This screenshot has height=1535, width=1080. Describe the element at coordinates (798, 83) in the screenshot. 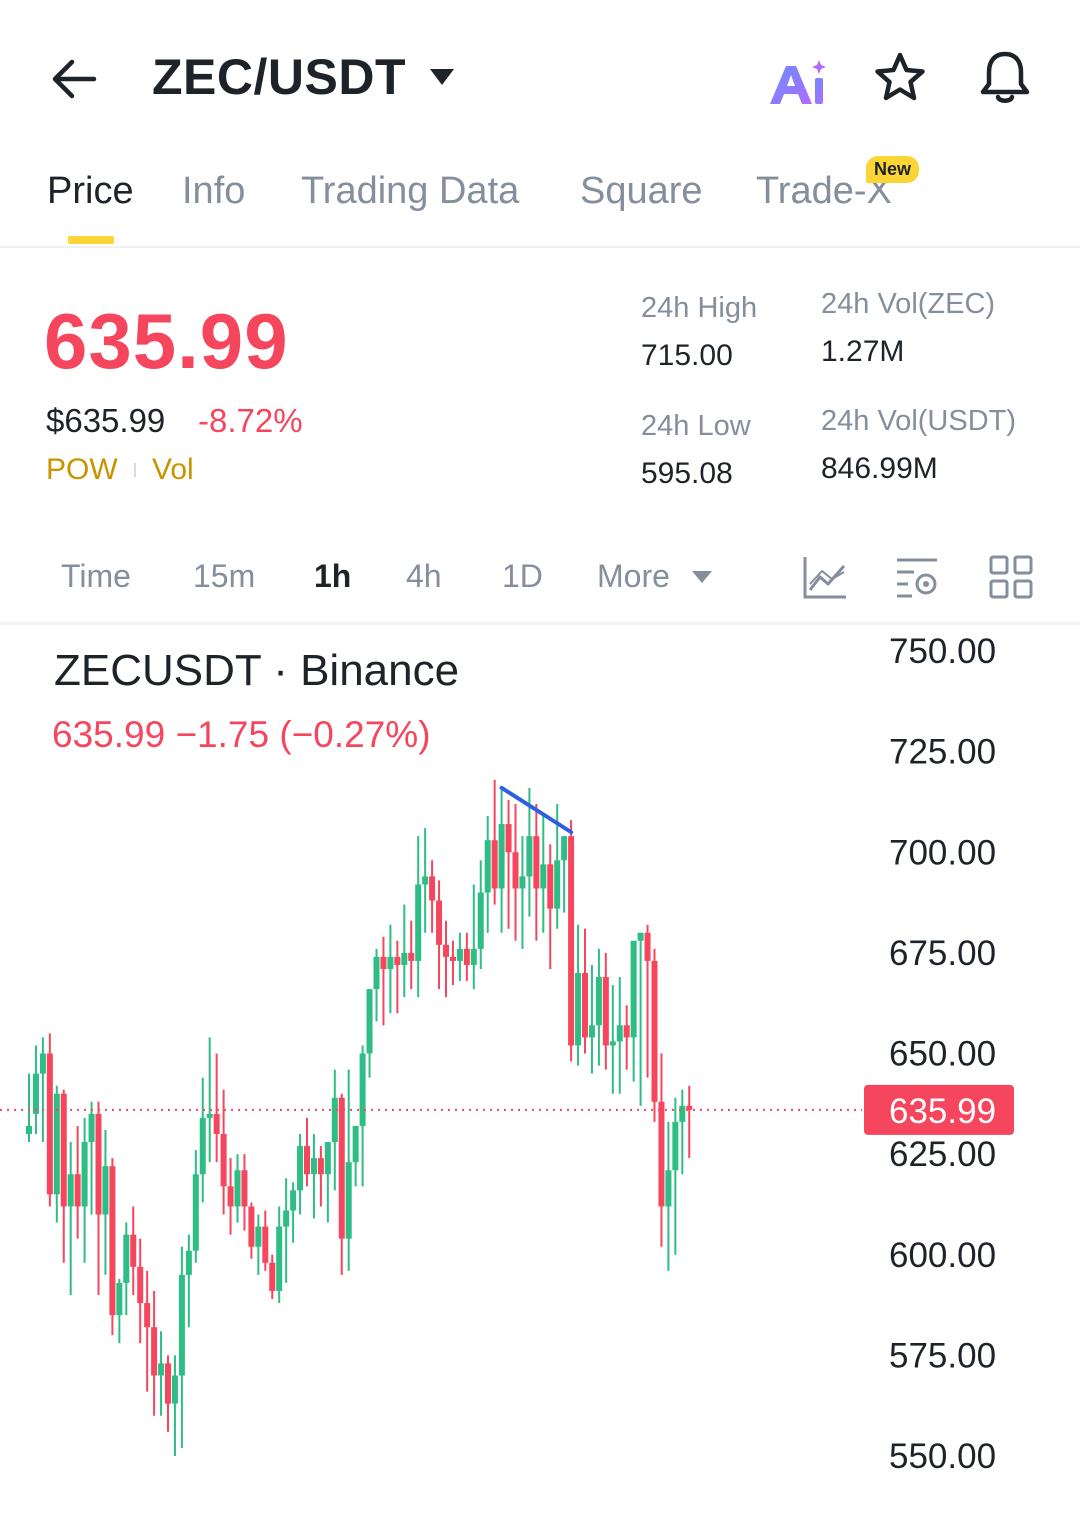

I see `ai-assistant-icon` at that location.